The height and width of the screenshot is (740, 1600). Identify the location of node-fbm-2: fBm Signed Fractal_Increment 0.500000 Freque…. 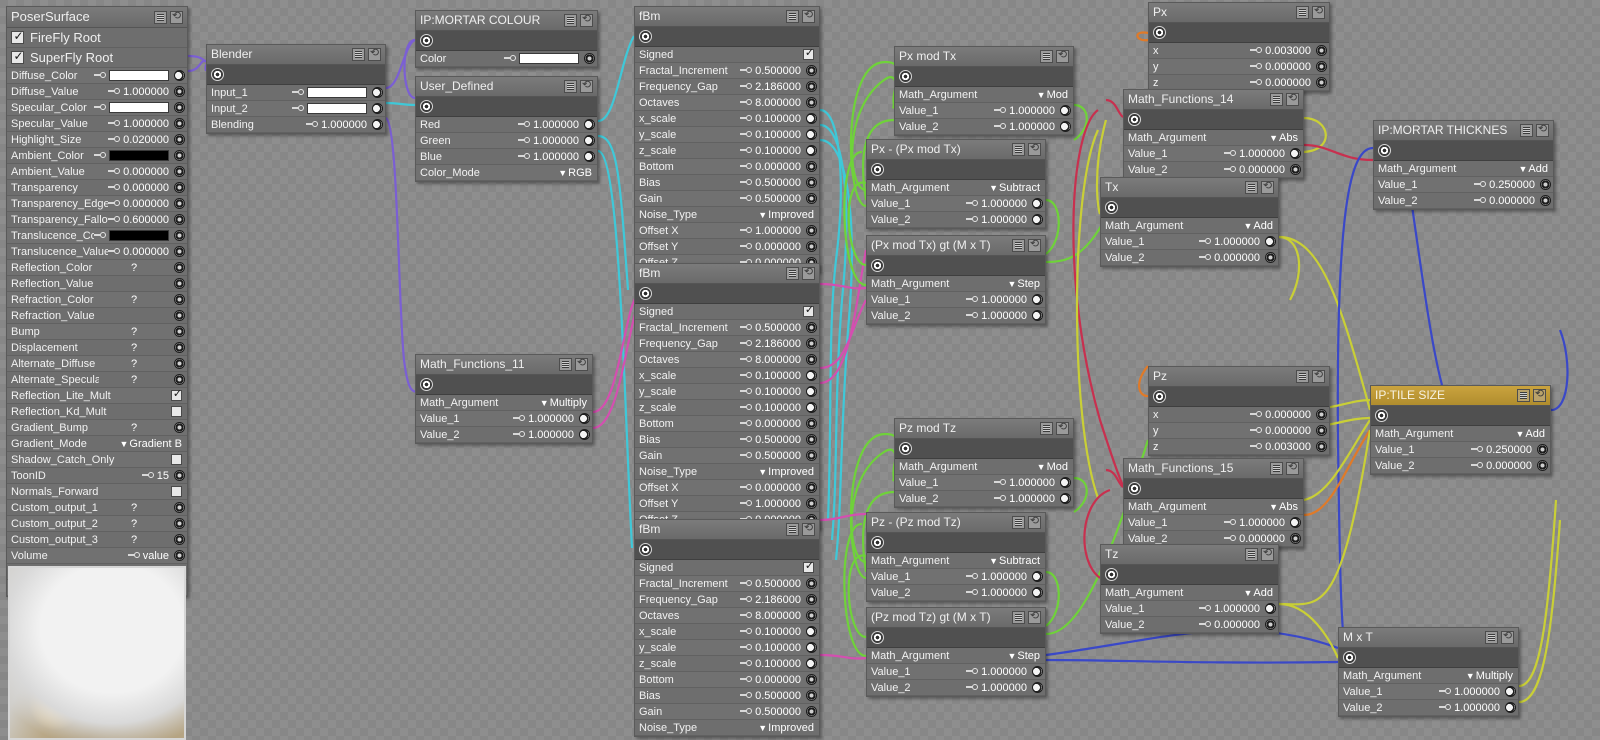
(727, 396).